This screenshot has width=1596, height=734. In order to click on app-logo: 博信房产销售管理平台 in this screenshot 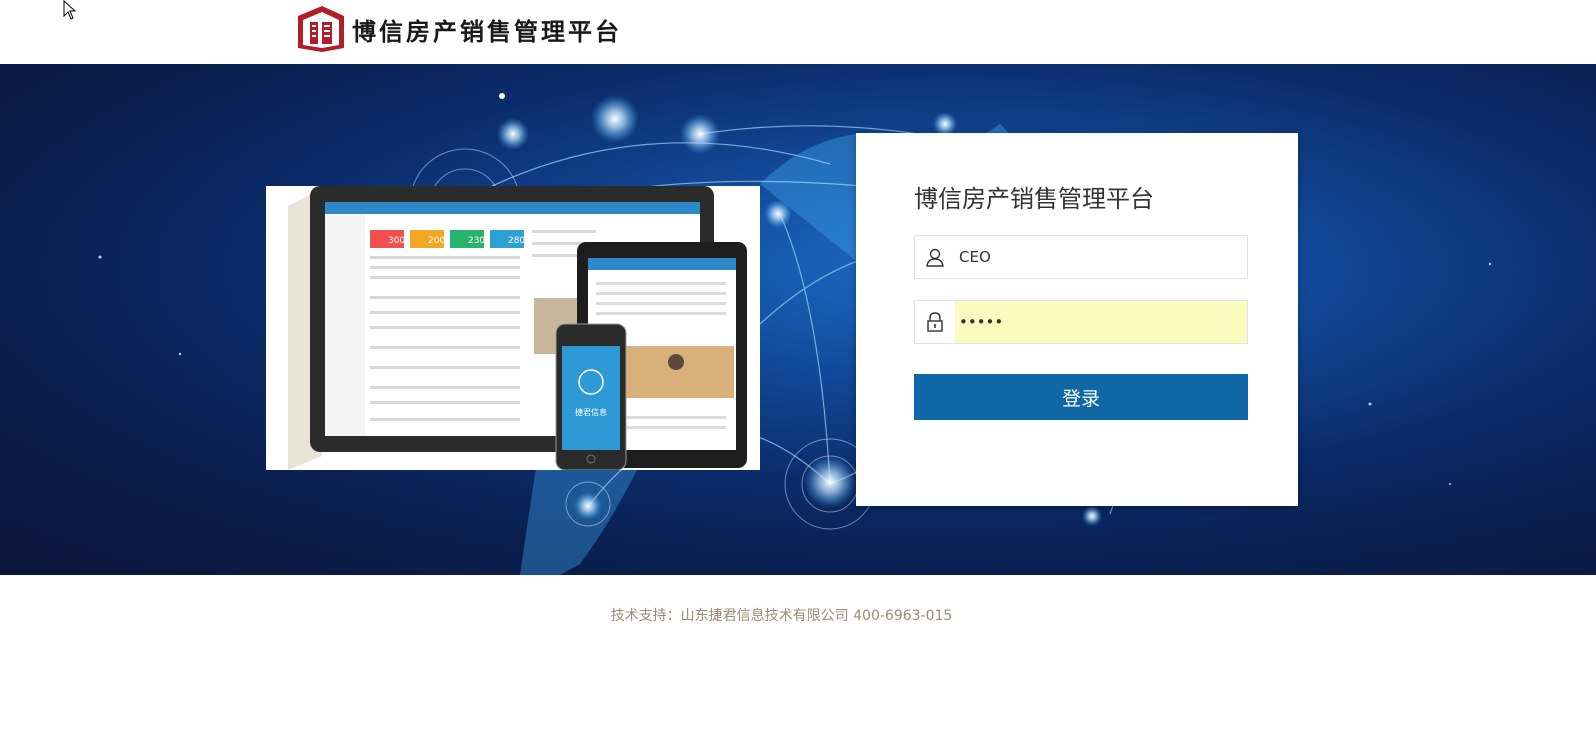, I will do `click(457, 29)`.